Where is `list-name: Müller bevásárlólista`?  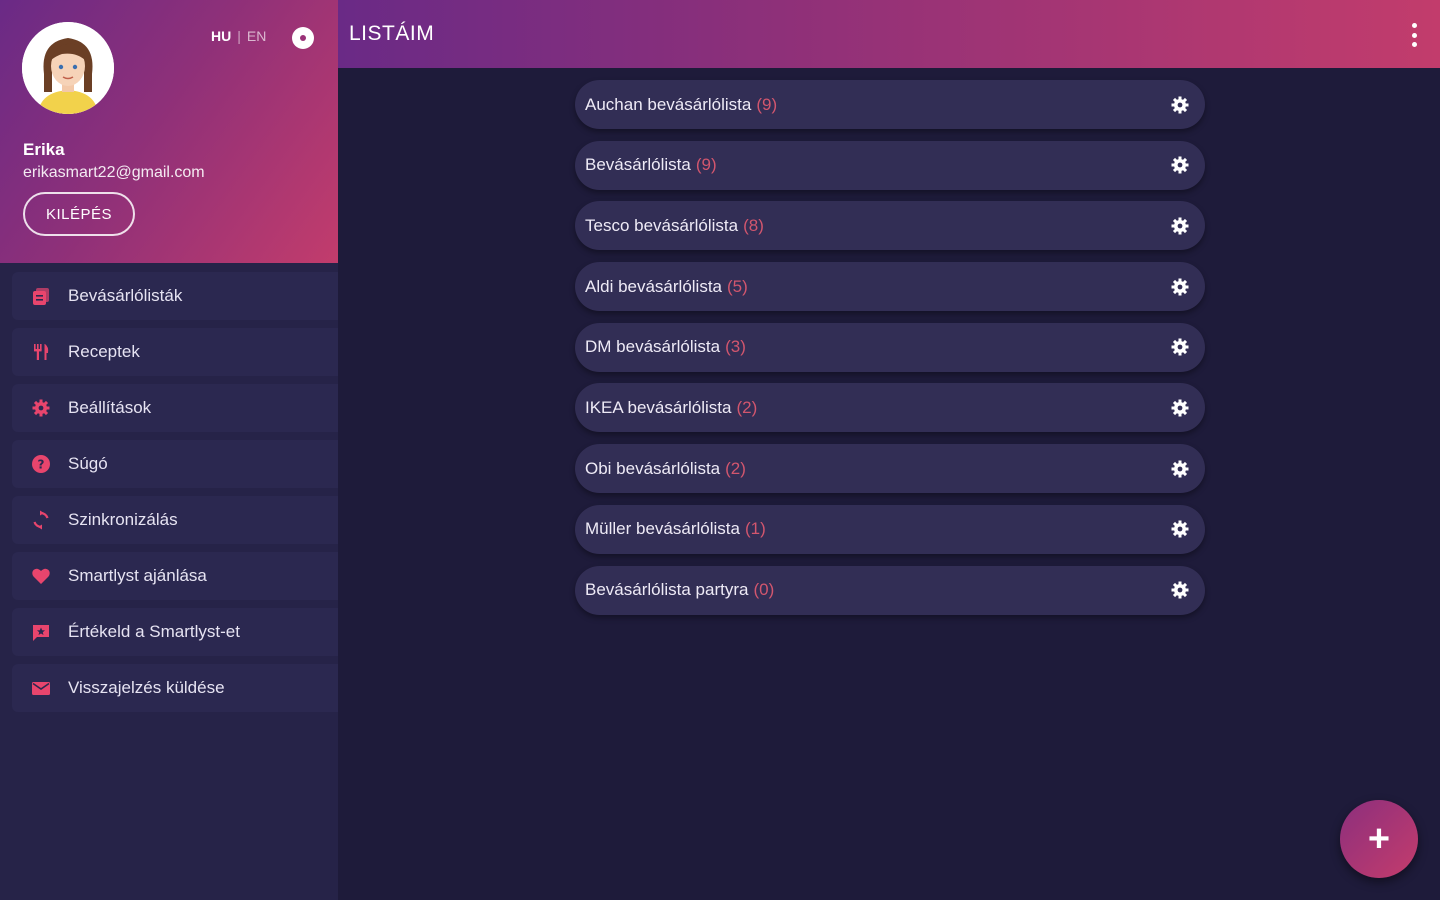
list-name: Müller bevásárlólista is located at coordinates (662, 529).